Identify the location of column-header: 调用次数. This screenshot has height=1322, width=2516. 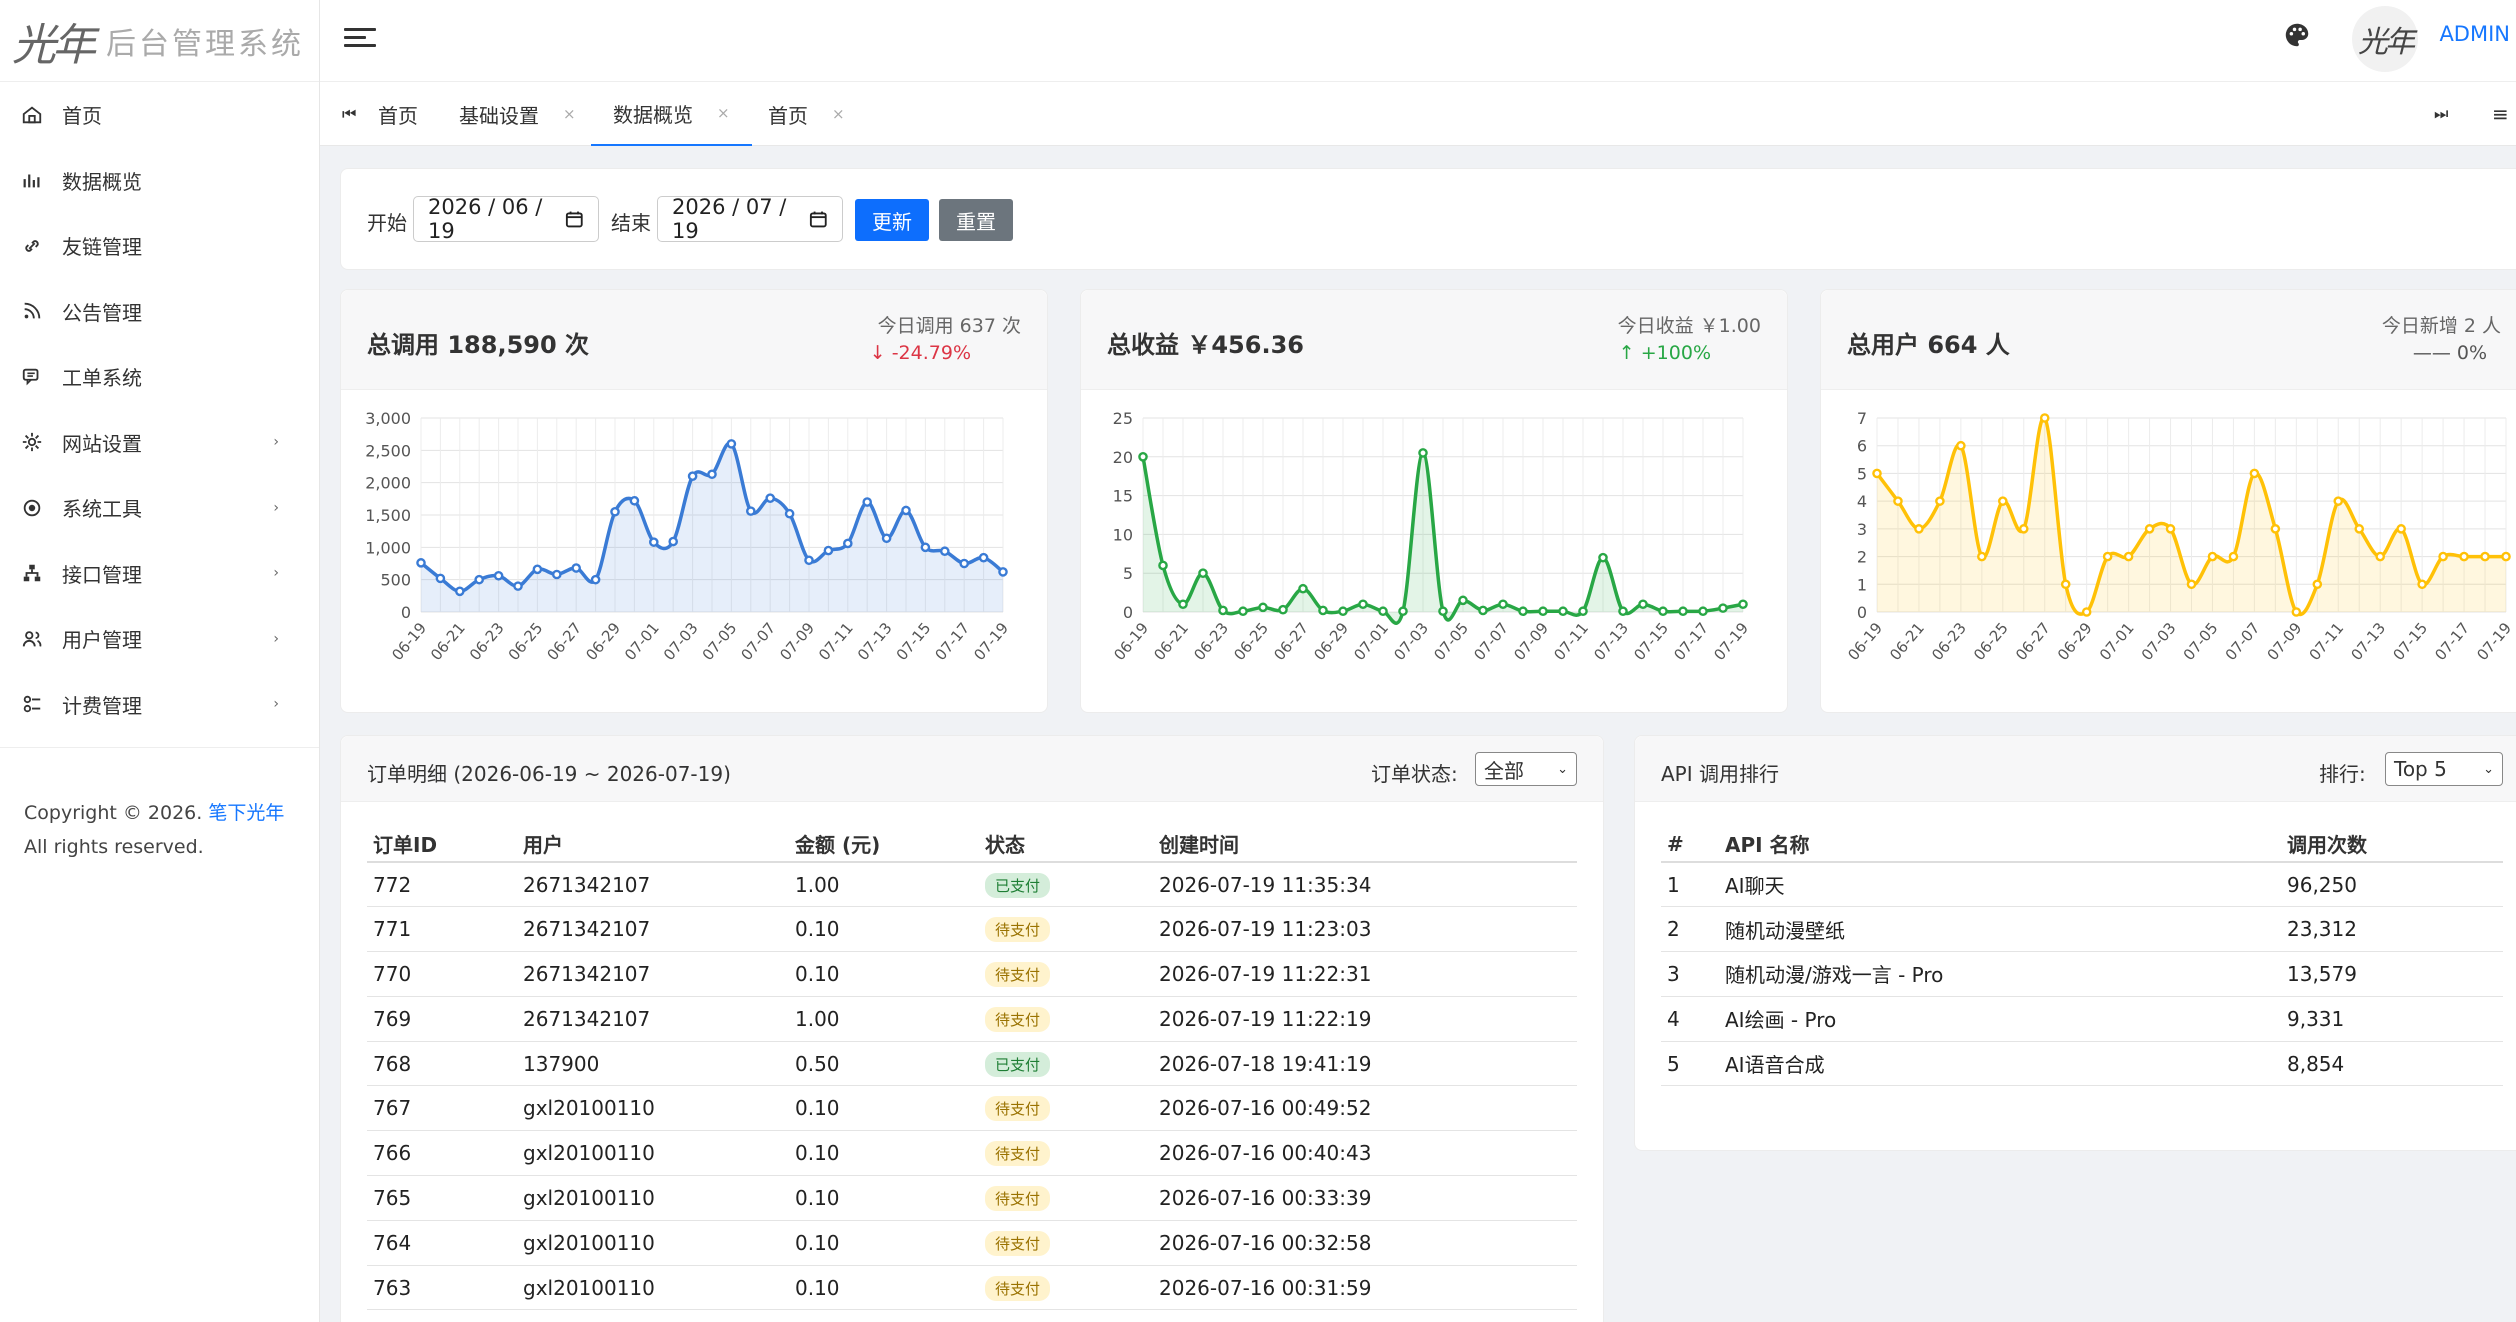
(2392, 837).